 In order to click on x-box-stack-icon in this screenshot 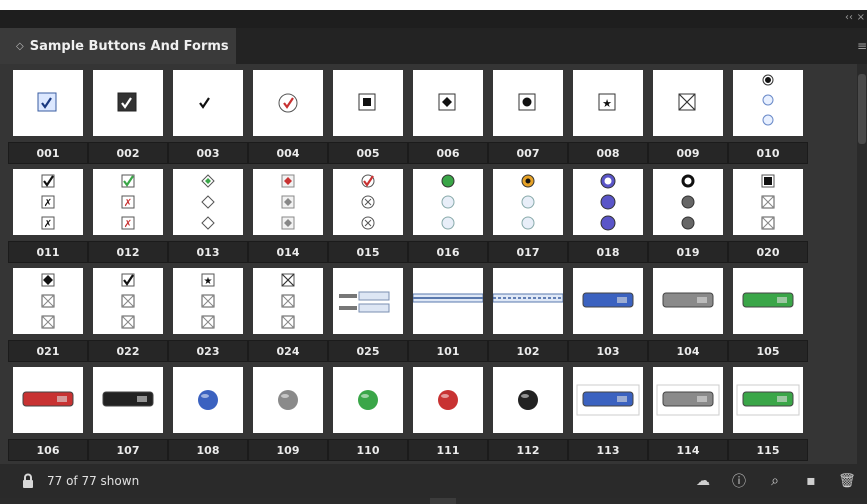, I will do `click(288, 301)`.